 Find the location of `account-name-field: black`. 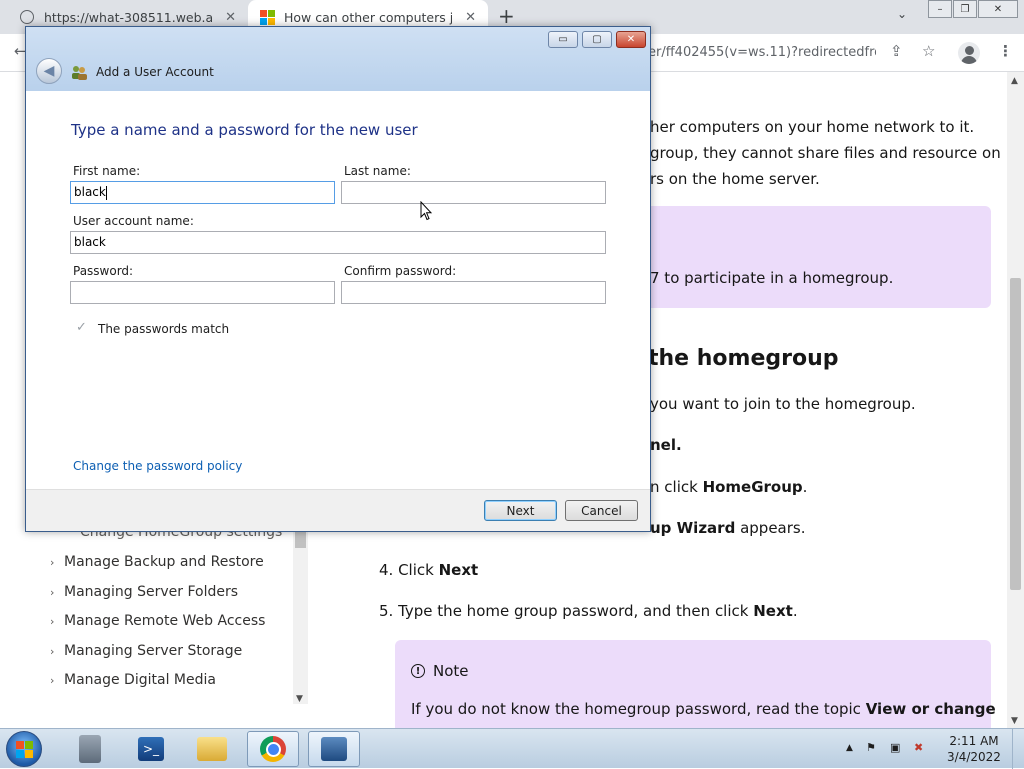

account-name-field: black is located at coordinates (338, 242).